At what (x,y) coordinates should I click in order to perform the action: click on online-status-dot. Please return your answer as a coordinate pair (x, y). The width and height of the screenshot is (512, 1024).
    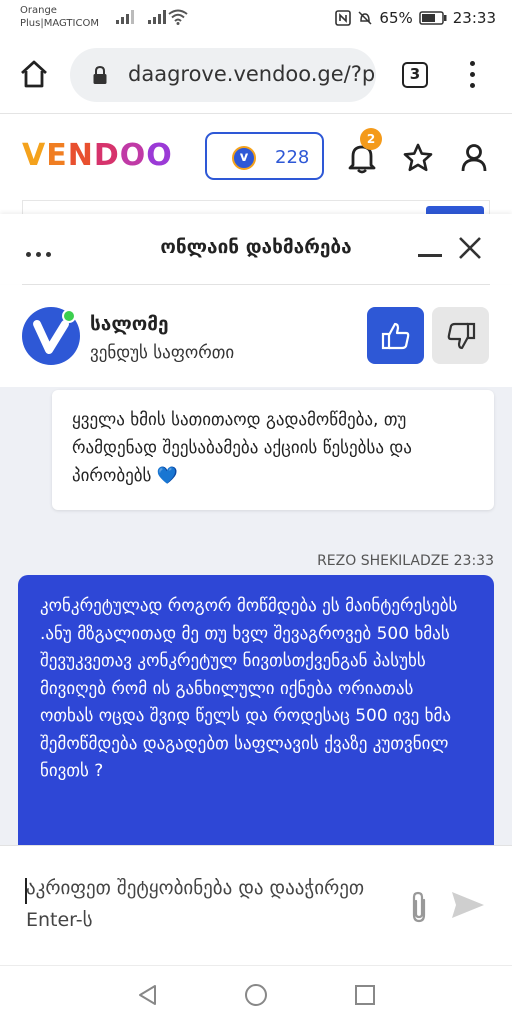
    Looking at the image, I should click on (69, 316).